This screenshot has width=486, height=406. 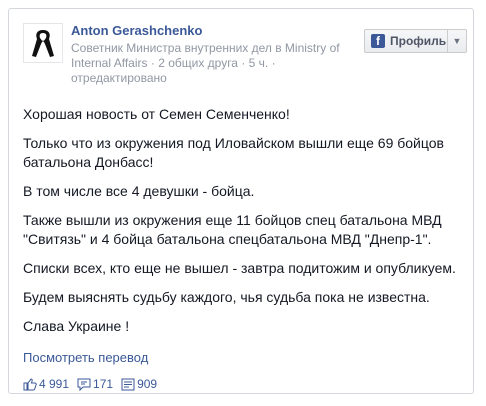 I want to click on facebook-f-icon: f, so click(x=378, y=41).